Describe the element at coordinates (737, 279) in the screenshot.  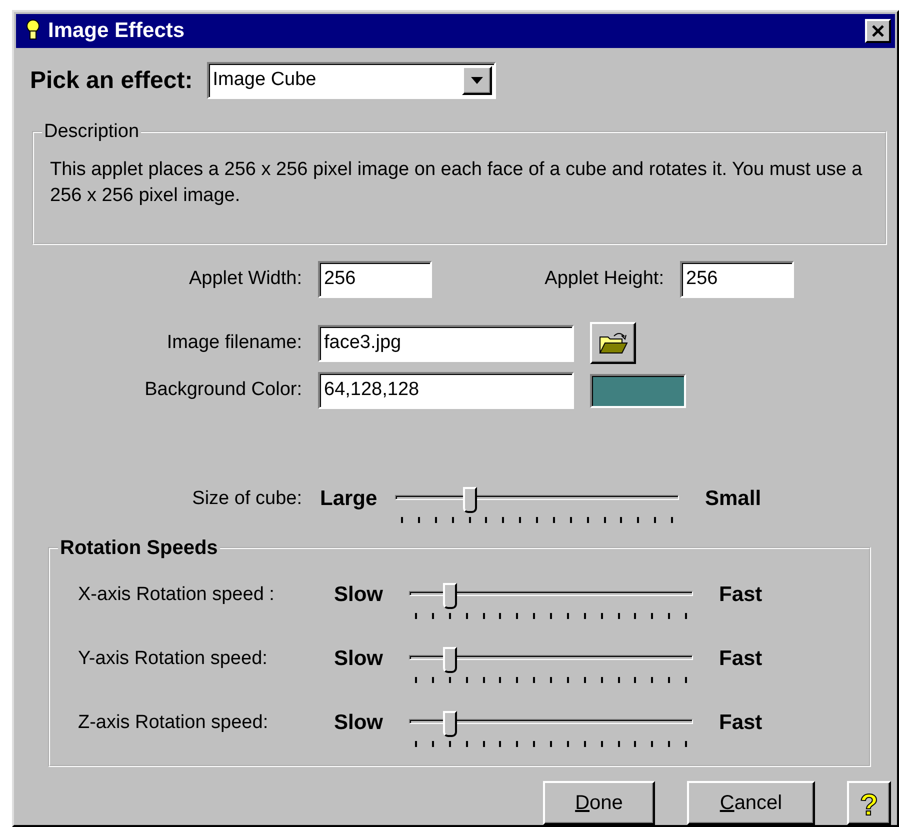
I see `height-field: 256` at that location.